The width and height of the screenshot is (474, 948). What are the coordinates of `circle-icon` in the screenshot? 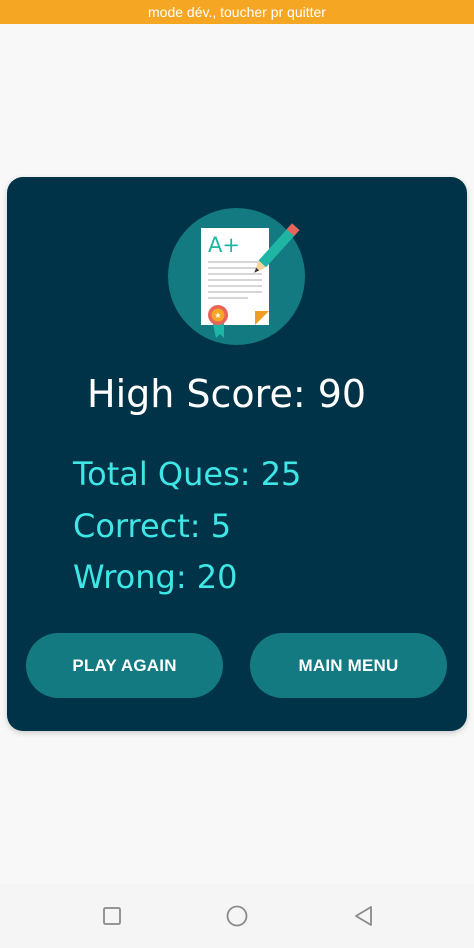 It's located at (237, 916).